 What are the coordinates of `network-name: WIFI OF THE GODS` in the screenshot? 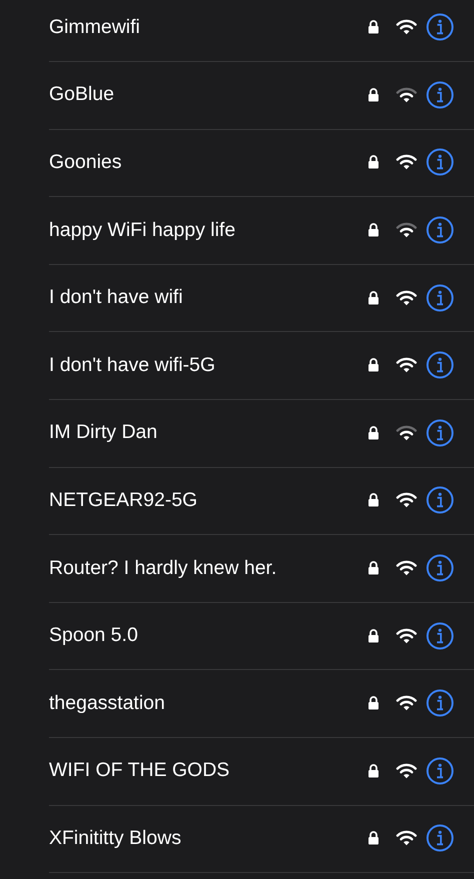 It's located at (208, 770).